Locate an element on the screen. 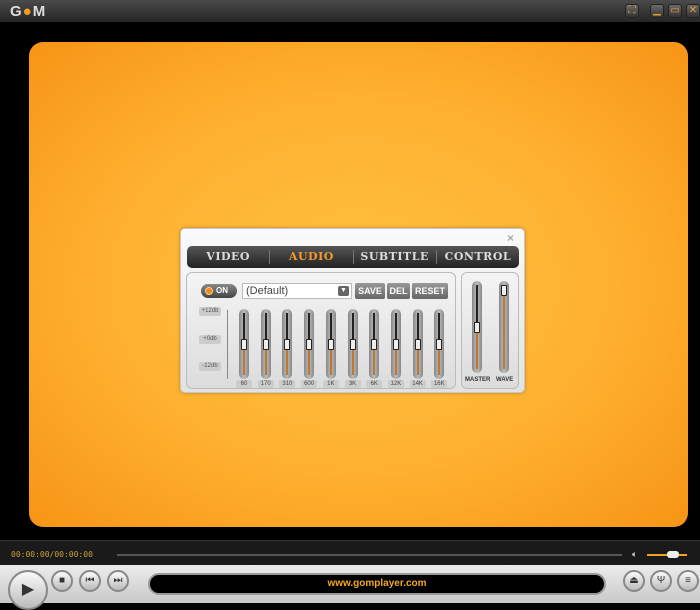 The image size is (700, 610). fullscreen-button: ⛶ is located at coordinates (632, 11).